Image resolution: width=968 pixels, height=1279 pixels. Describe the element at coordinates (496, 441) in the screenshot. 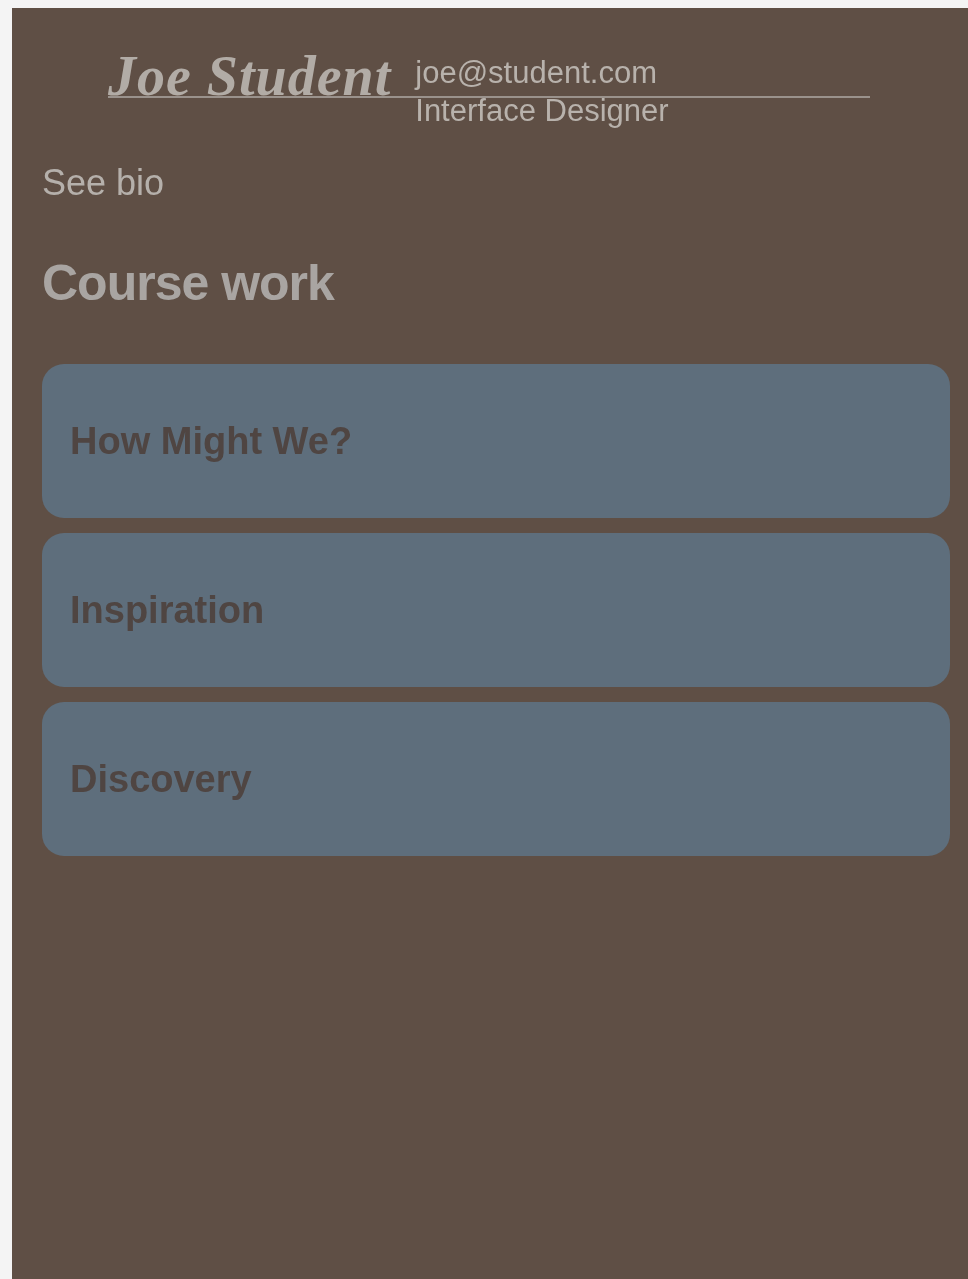

I see `course-card: How Might We?` at that location.